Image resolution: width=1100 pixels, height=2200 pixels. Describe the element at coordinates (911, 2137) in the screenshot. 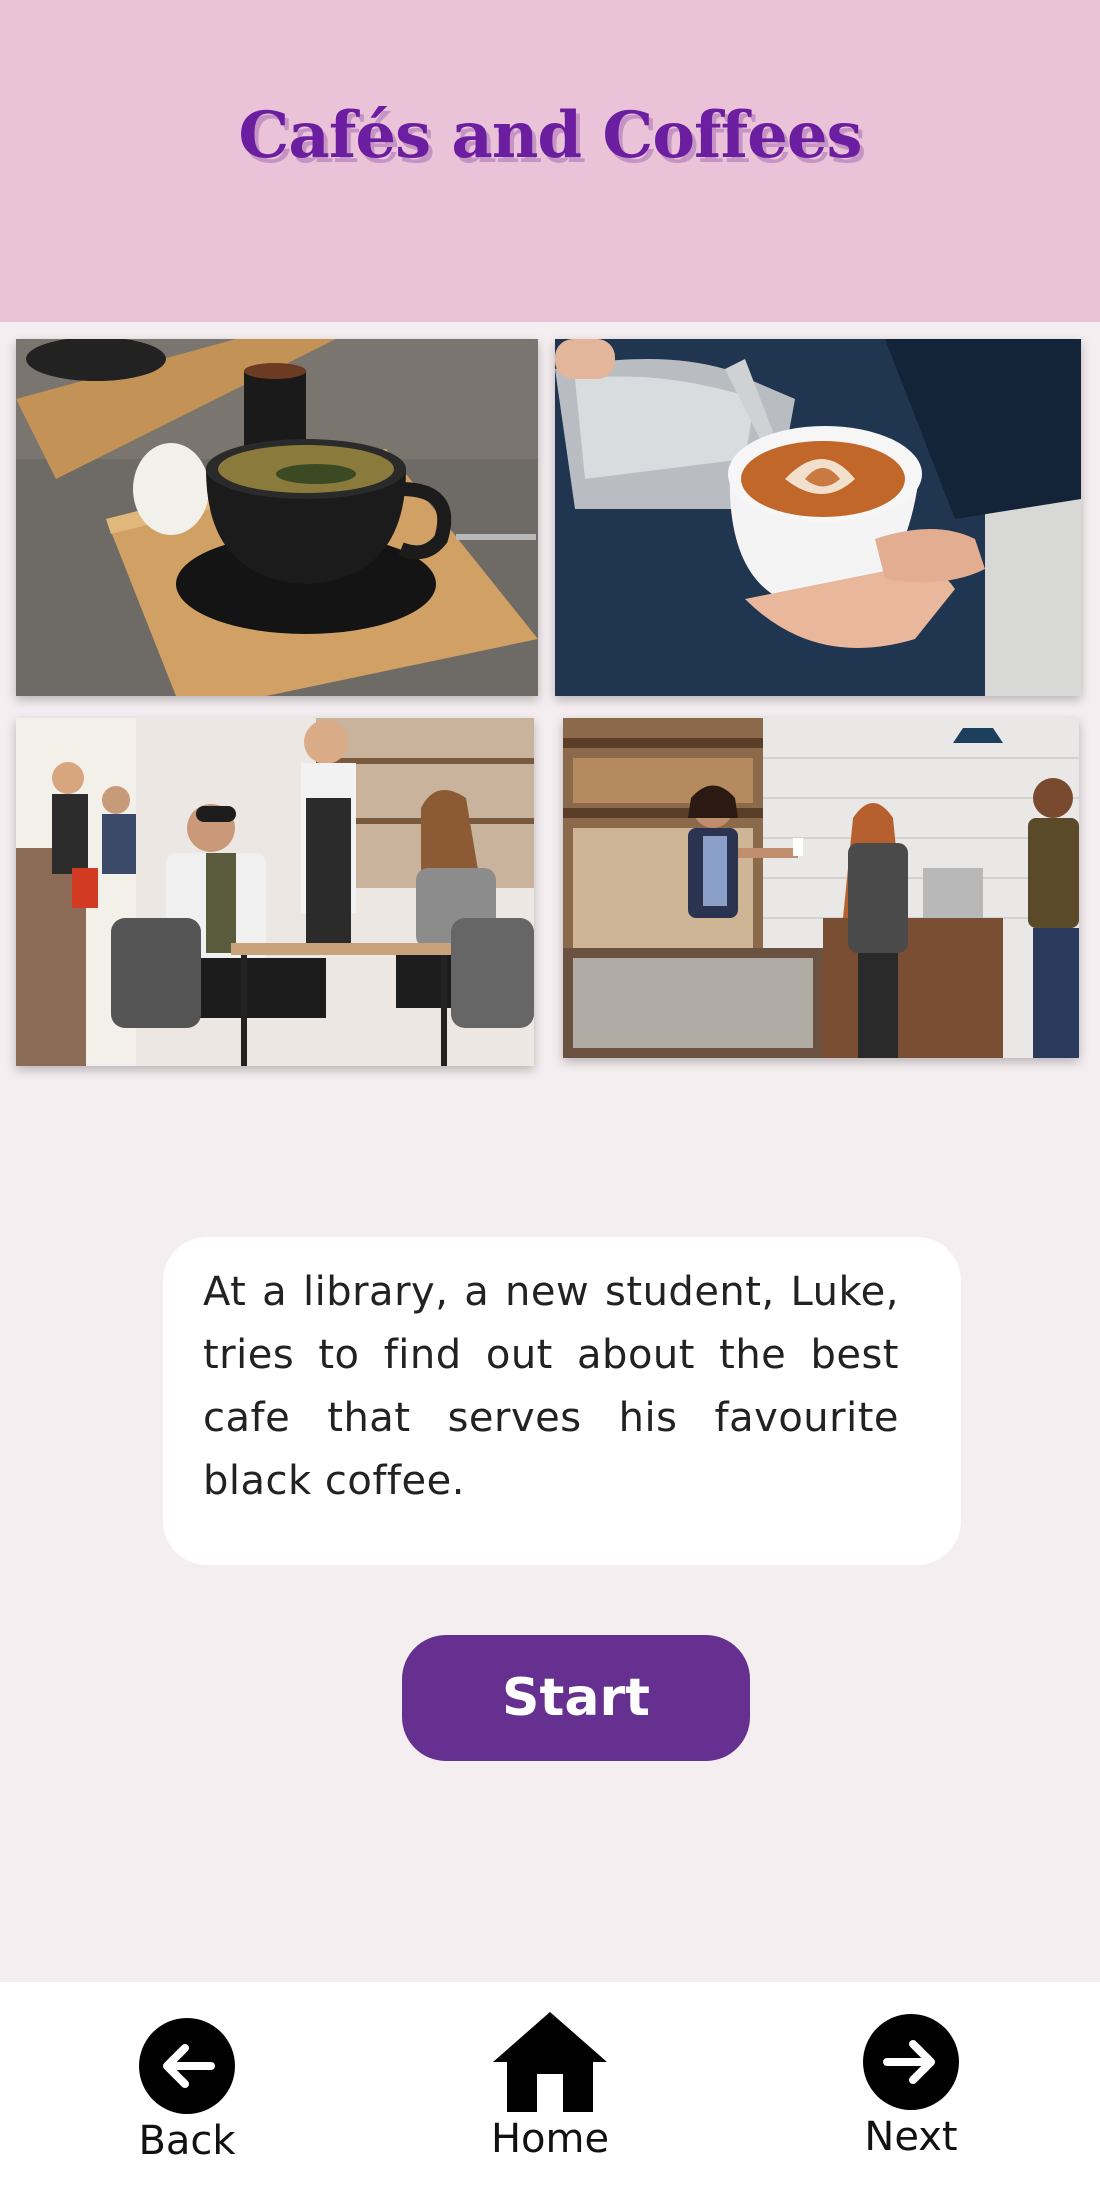

I see `next-label: Next` at that location.